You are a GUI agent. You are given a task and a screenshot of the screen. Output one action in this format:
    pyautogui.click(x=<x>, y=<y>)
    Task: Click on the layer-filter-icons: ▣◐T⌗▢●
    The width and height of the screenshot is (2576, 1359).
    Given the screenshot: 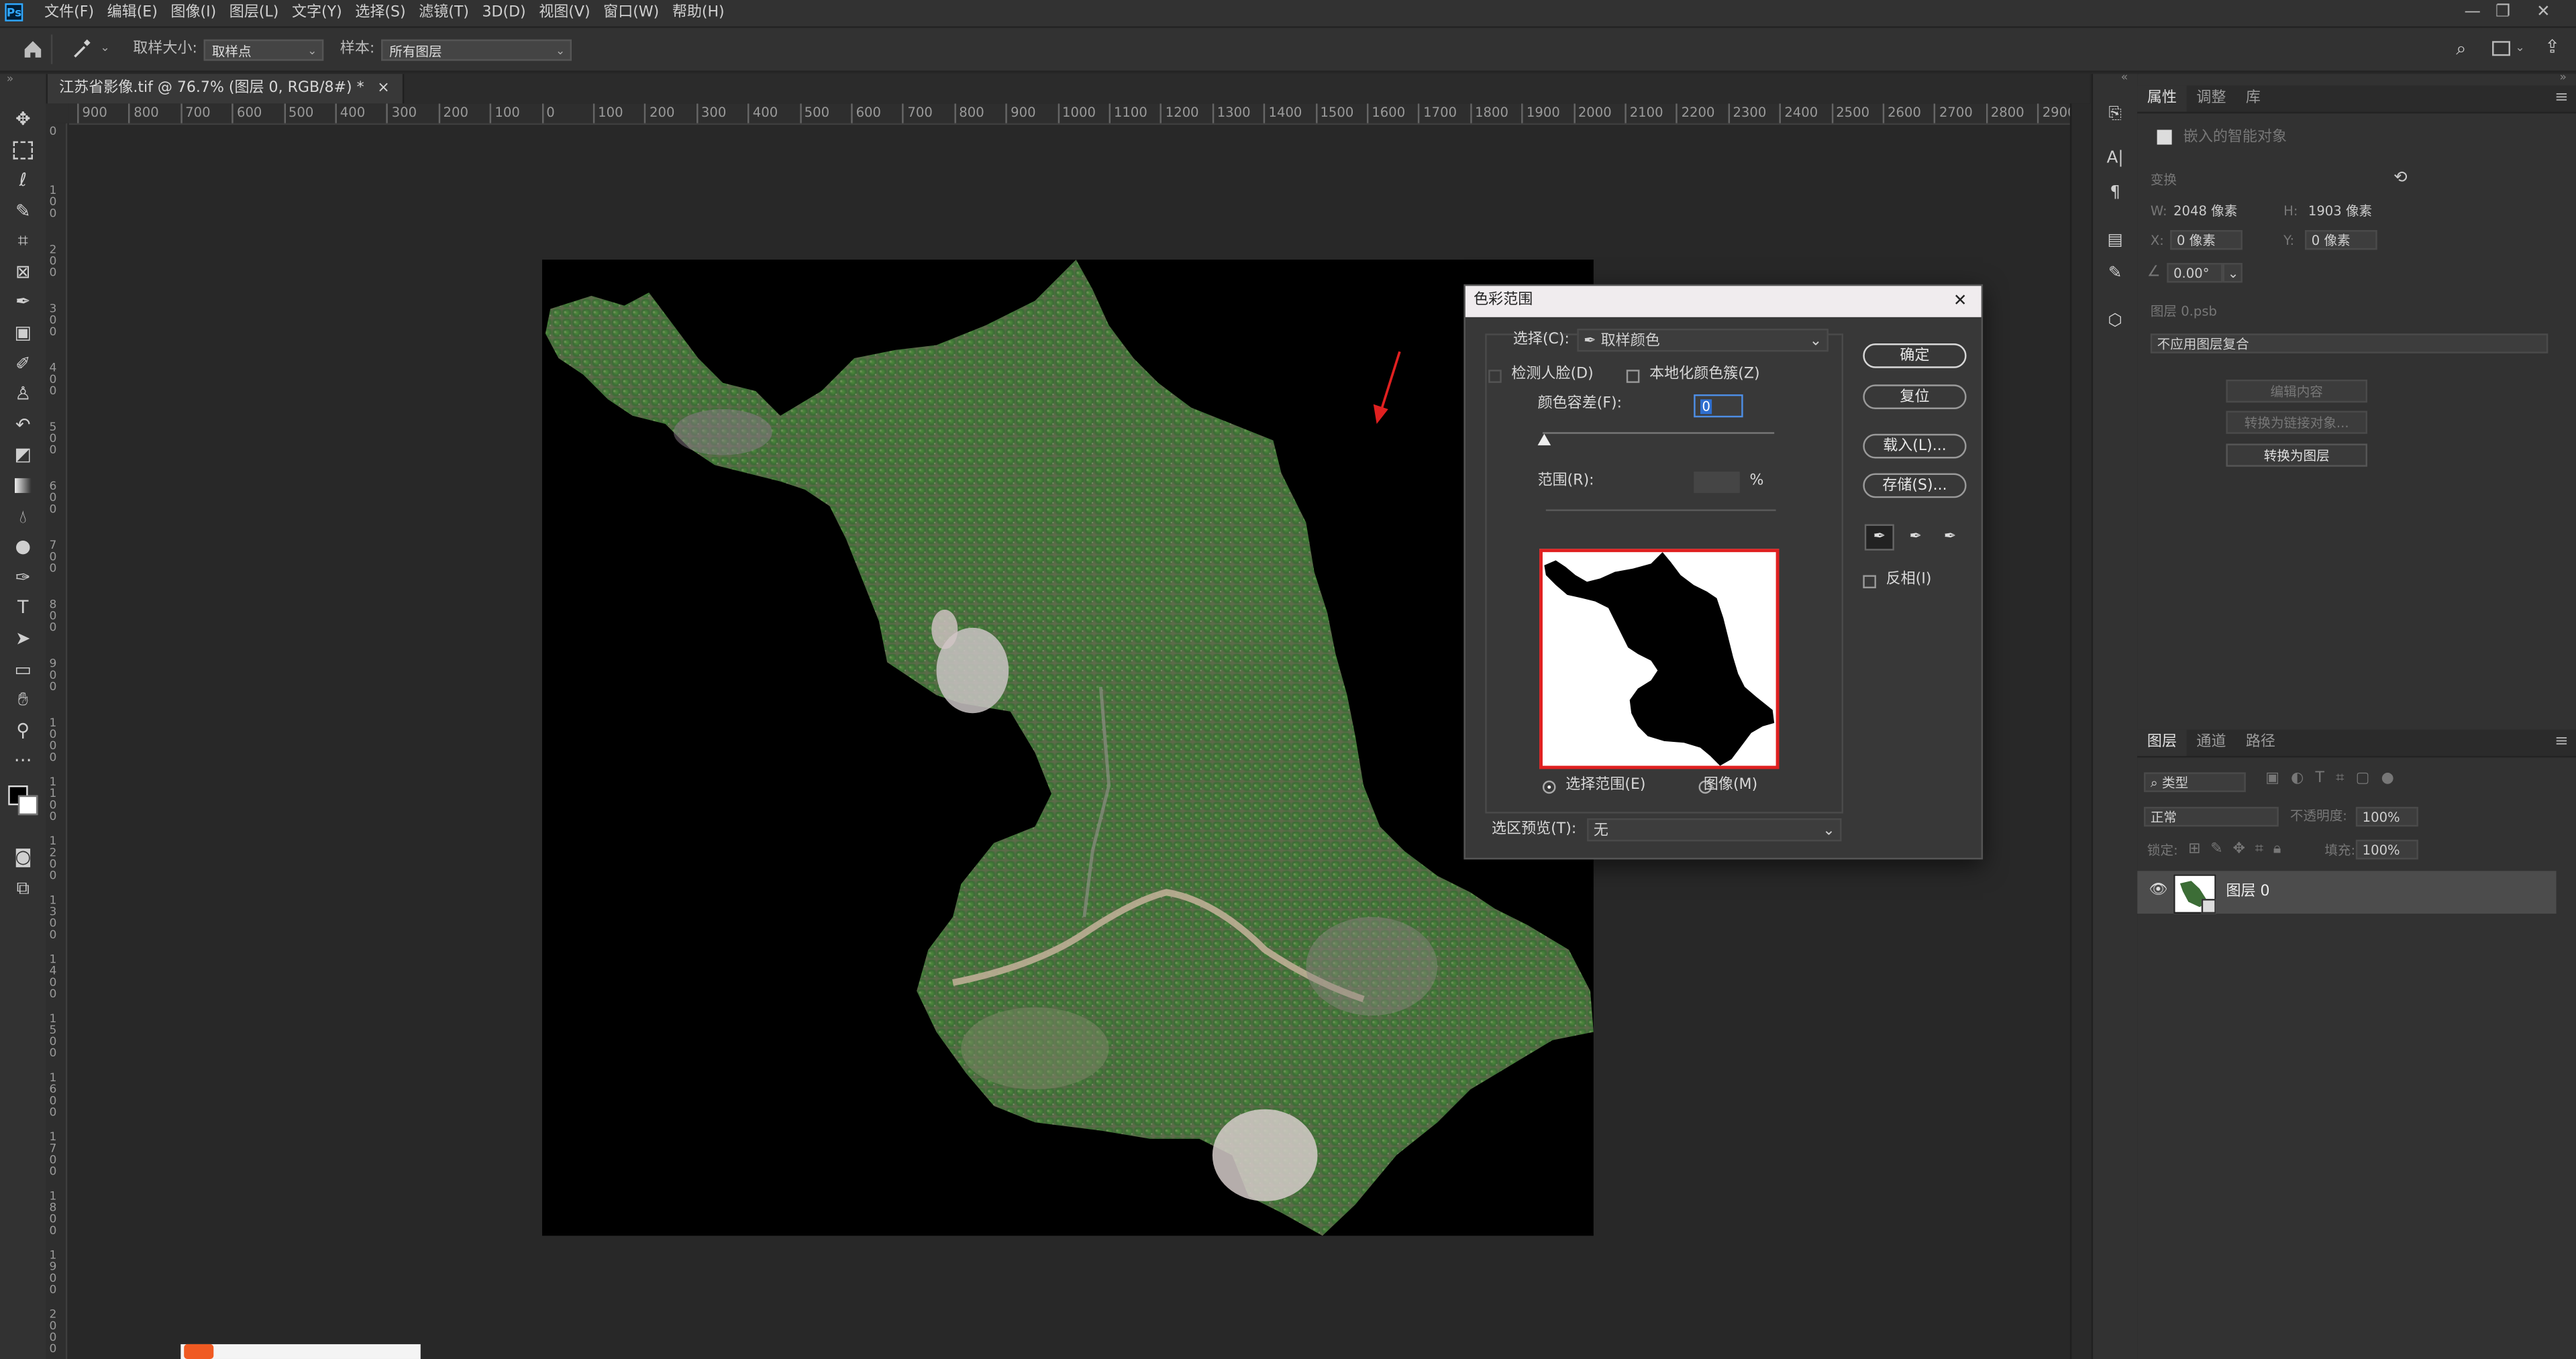 What is the action you would take?
    pyautogui.click(x=2335, y=779)
    